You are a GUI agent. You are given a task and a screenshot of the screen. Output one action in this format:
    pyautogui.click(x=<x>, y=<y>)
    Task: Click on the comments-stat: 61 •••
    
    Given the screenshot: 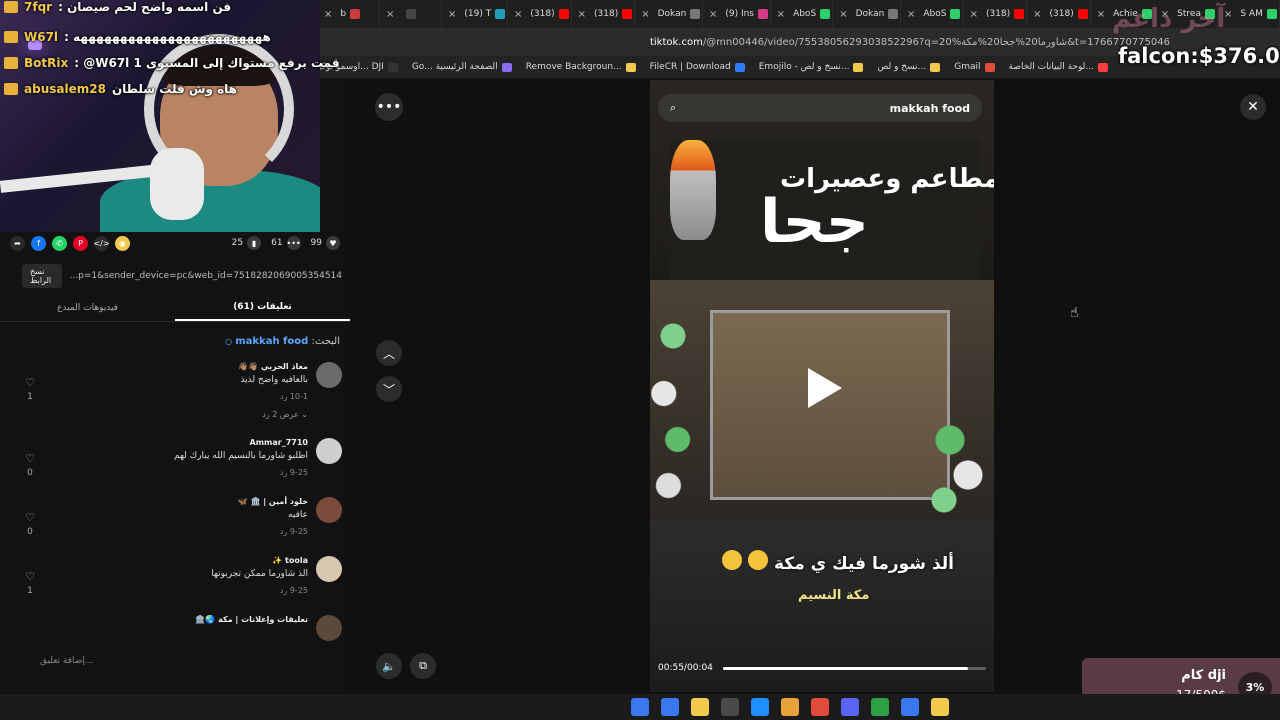 What is the action you would take?
    pyautogui.click(x=286, y=243)
    